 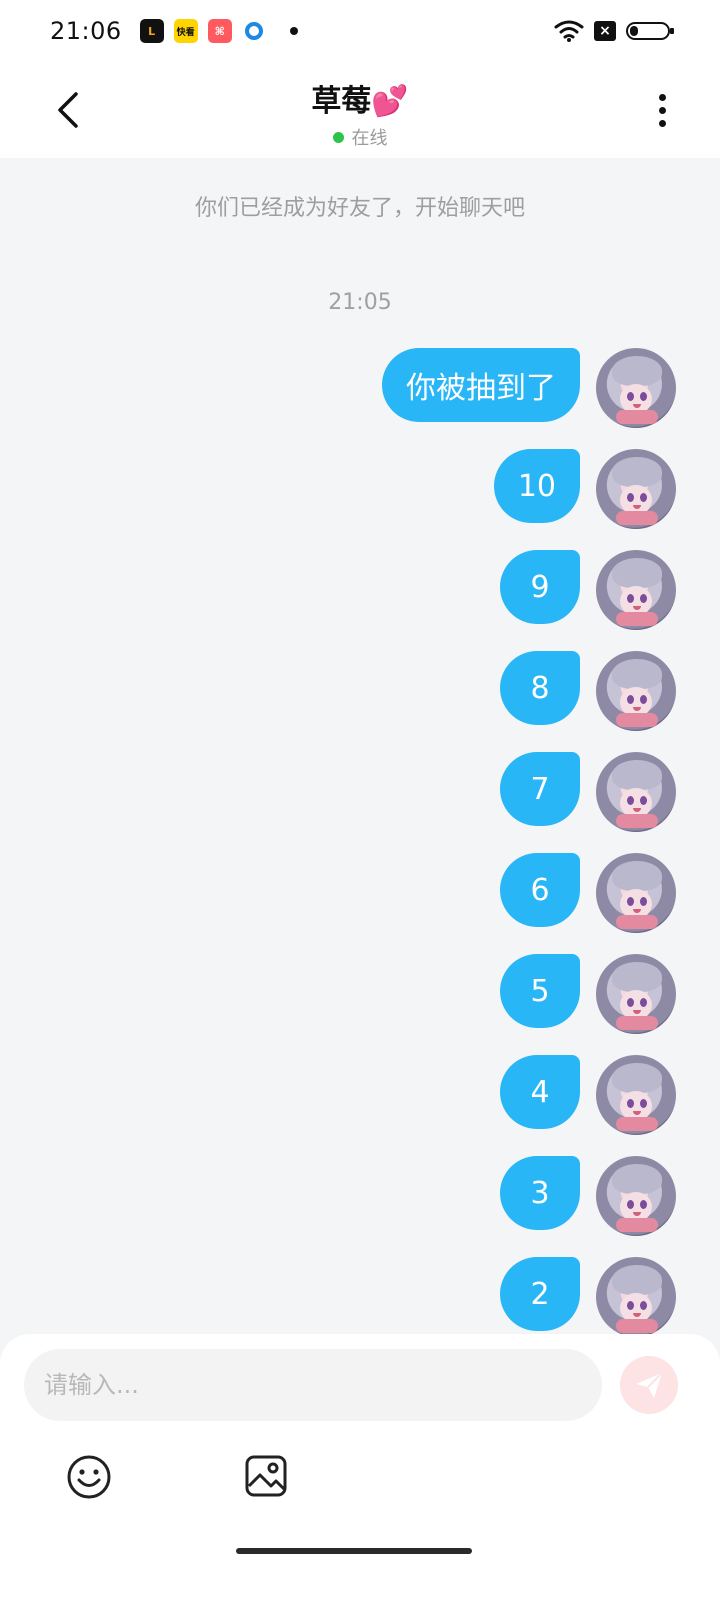 I want to click on chat-title-block: 草莓💕 在线, so click(x=360, y=113).